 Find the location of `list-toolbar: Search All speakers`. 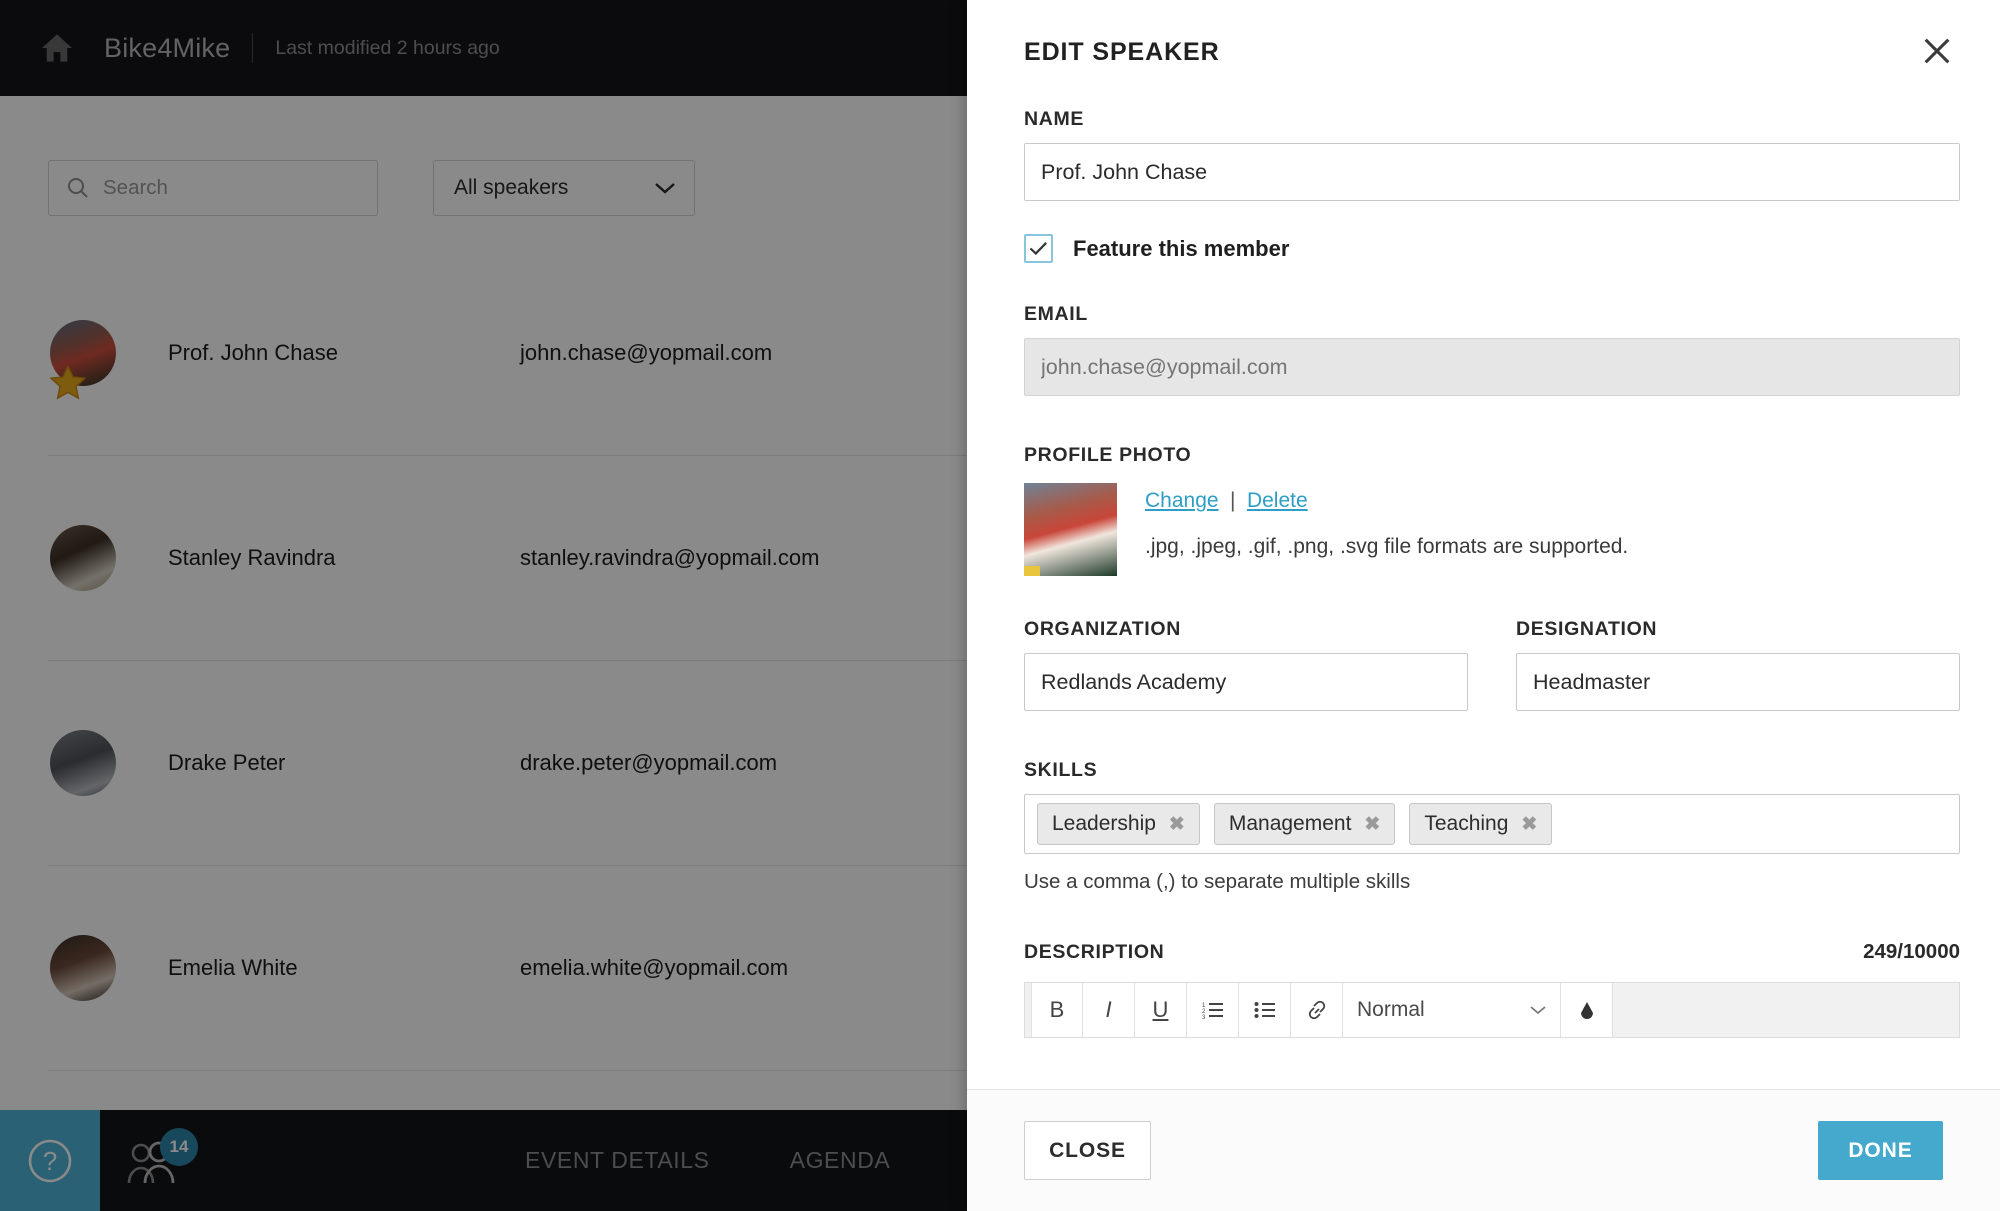

list-toolbar: Search All speakers is located at coordinates (371, 188).